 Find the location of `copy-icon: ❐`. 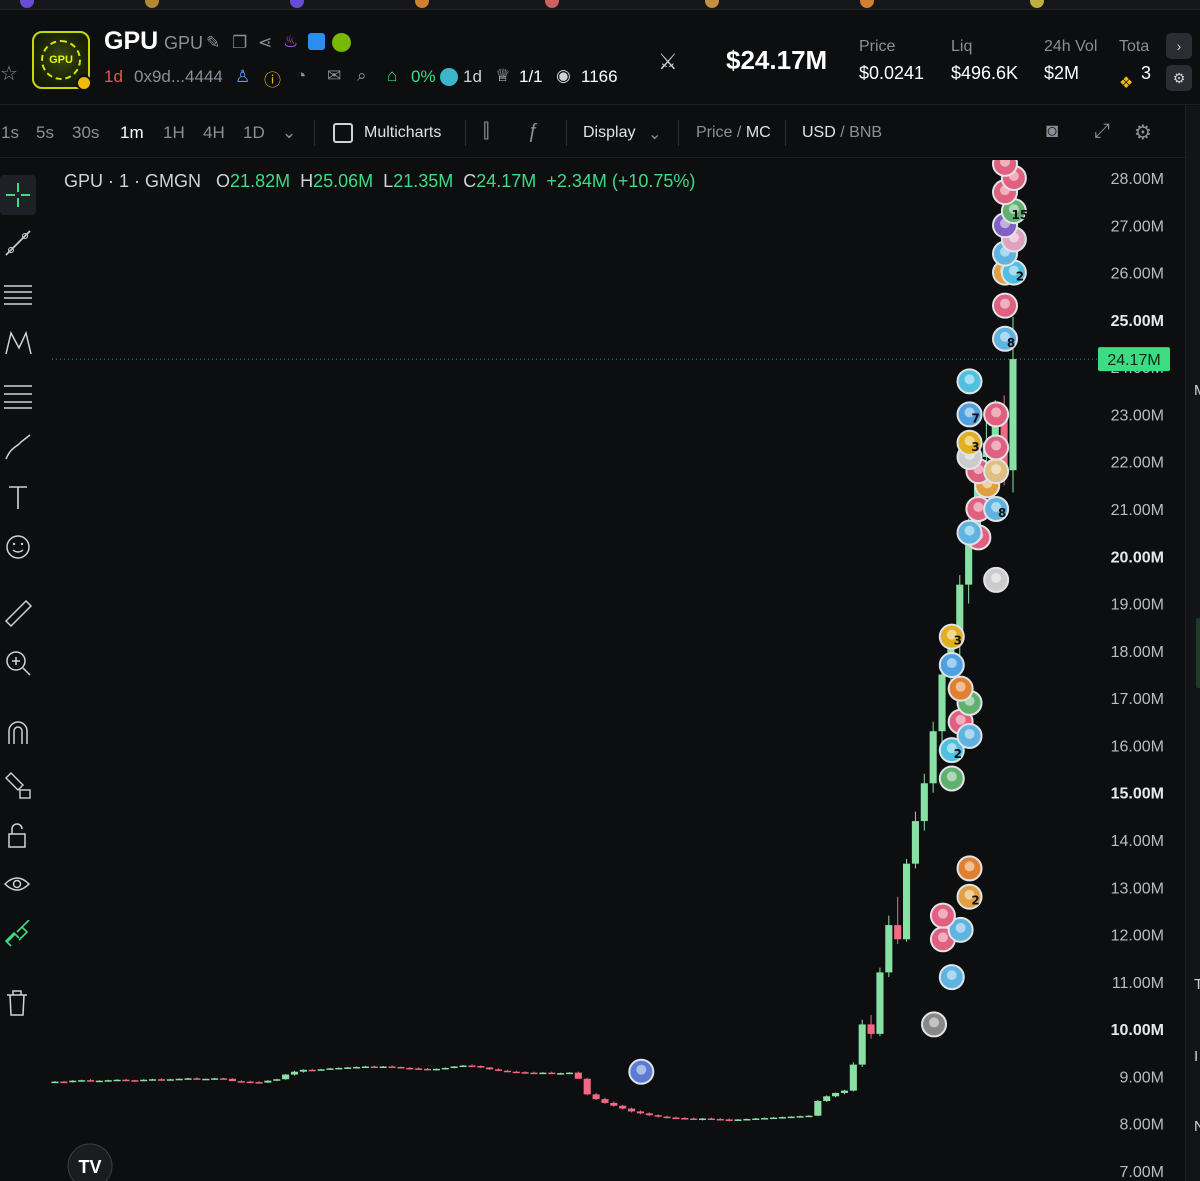

copy-icon: ❐ is located at coordinates (239, 43).